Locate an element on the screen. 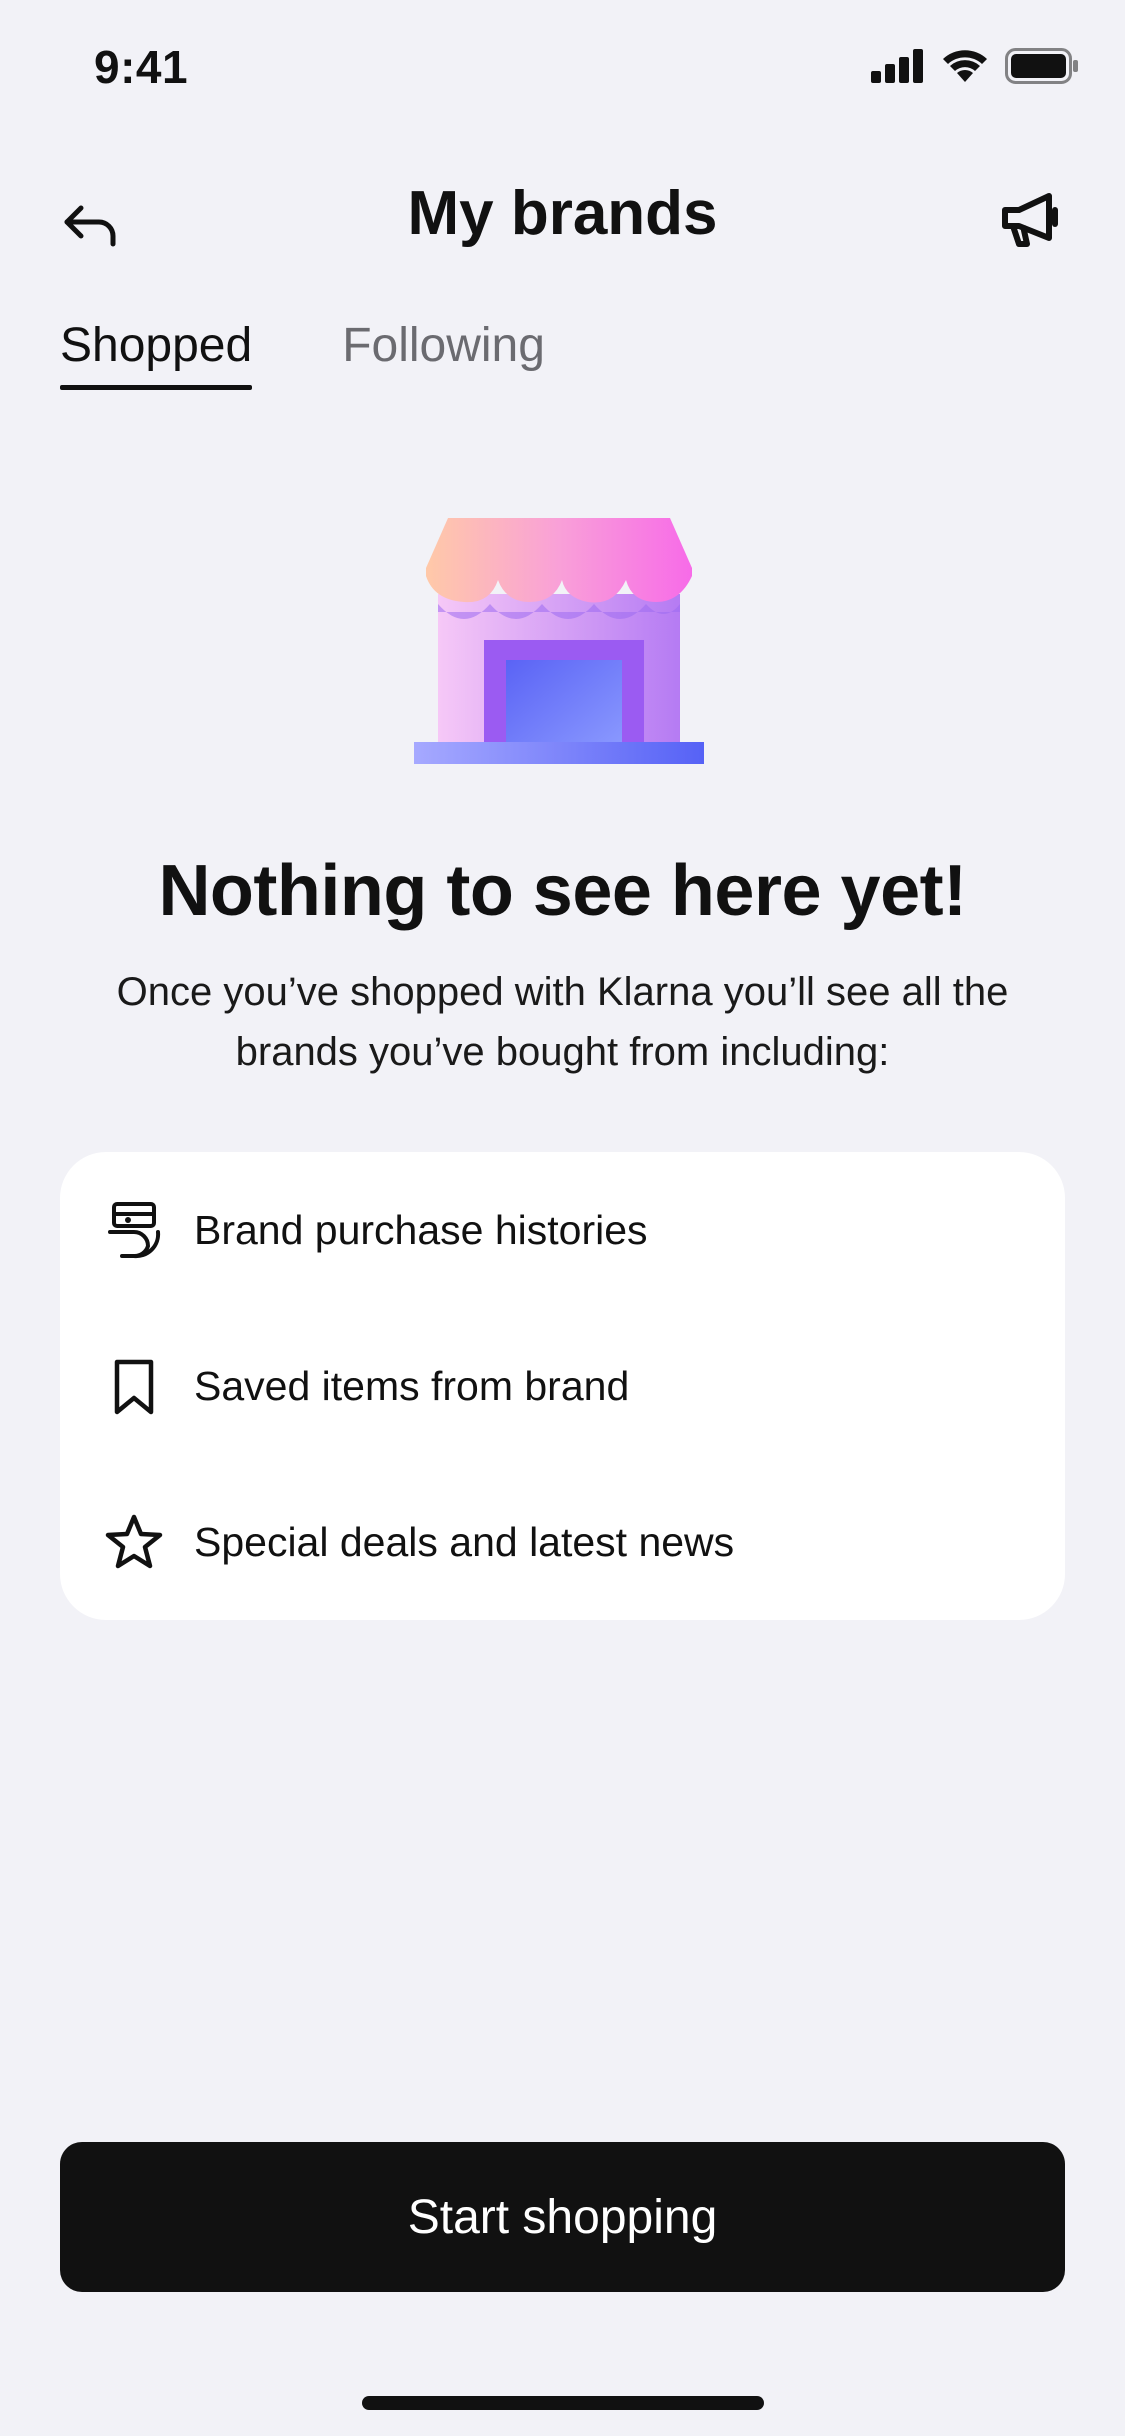 The height and width of the screenshot is (2436, 1125). feature-item: Saved items from brand is located at coordinates (366, 1386).